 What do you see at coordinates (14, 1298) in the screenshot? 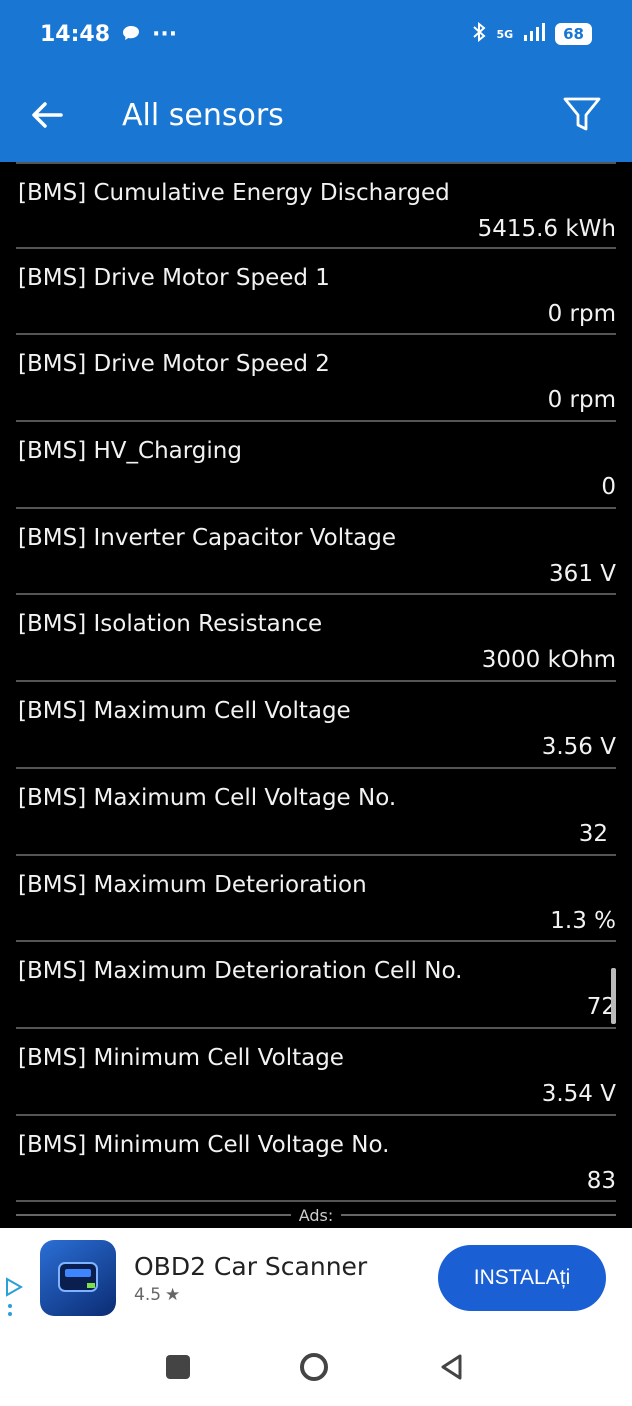
I see `adchoices-icon` at bounding box center [14, 1298].